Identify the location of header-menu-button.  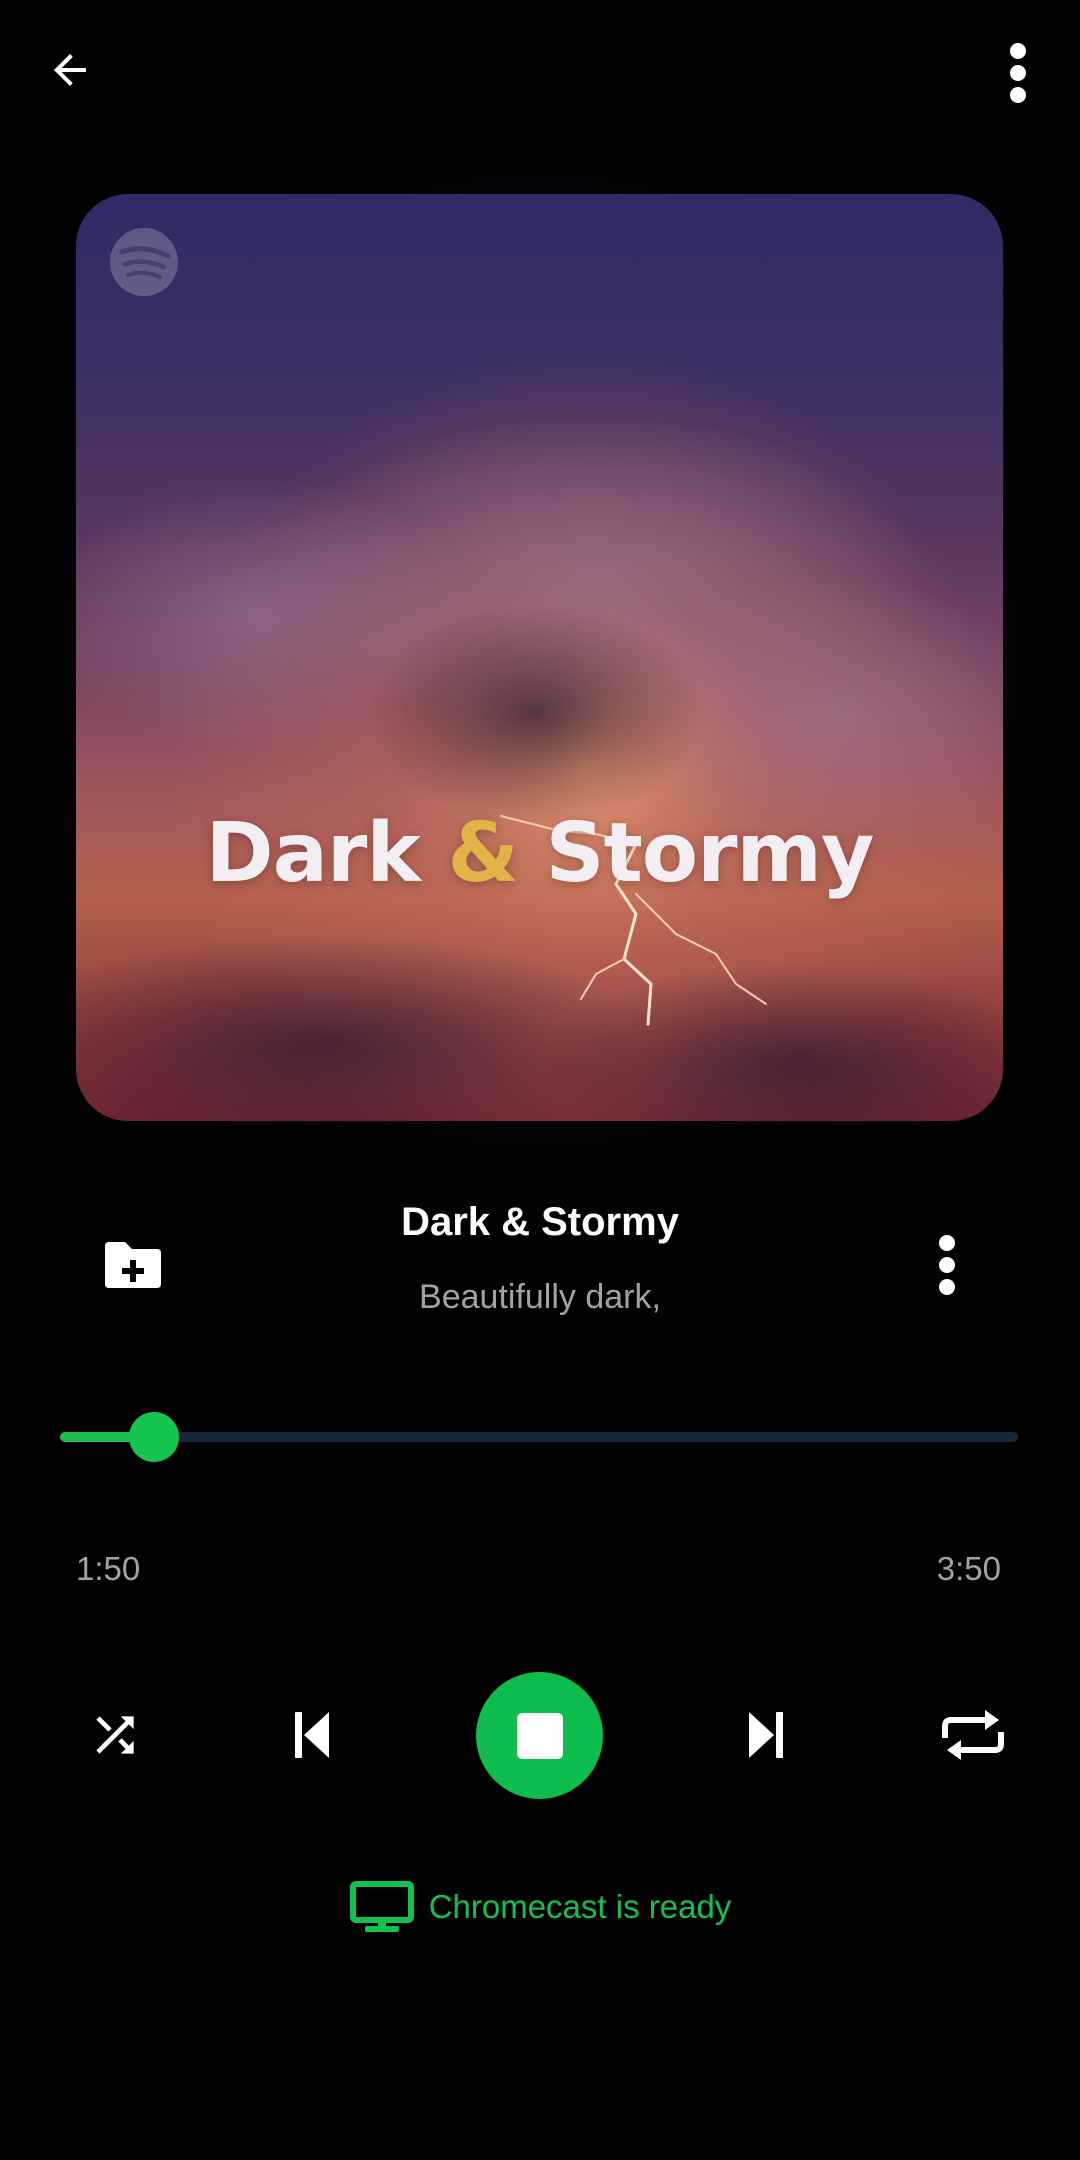
(1018, 73).